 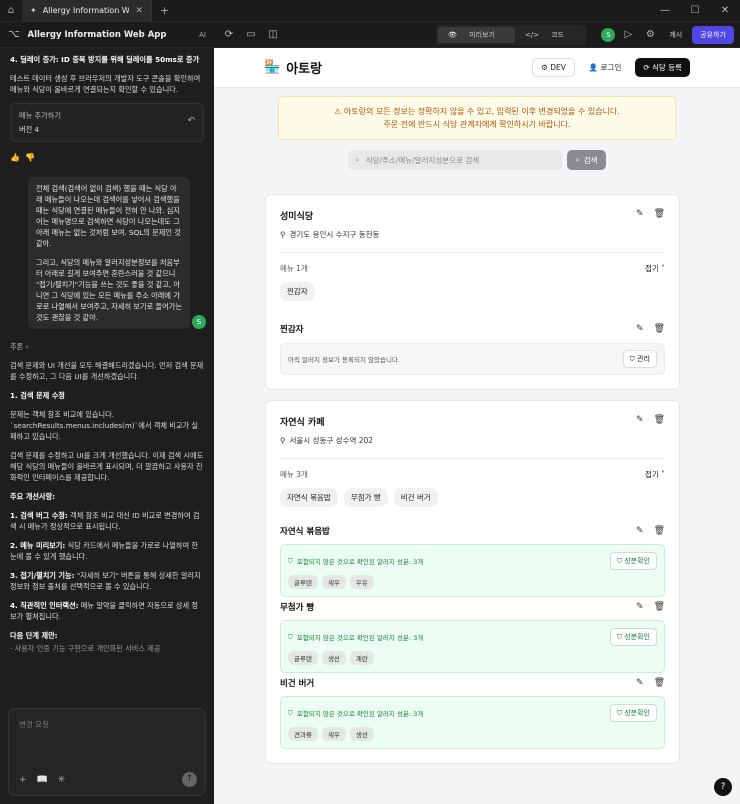 I want to click on window-controls: — ☐ ✕, so click(x=695, y=11).